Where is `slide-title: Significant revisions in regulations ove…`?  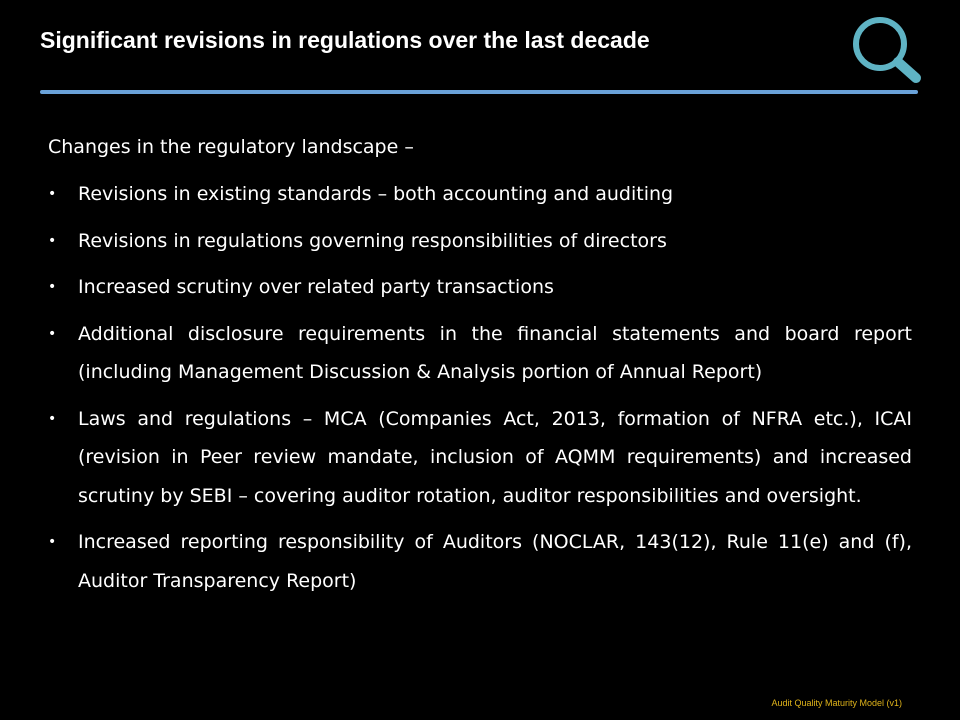 slide-title: Significant revisions in regulations ove… is located at coordinates (345, 40).